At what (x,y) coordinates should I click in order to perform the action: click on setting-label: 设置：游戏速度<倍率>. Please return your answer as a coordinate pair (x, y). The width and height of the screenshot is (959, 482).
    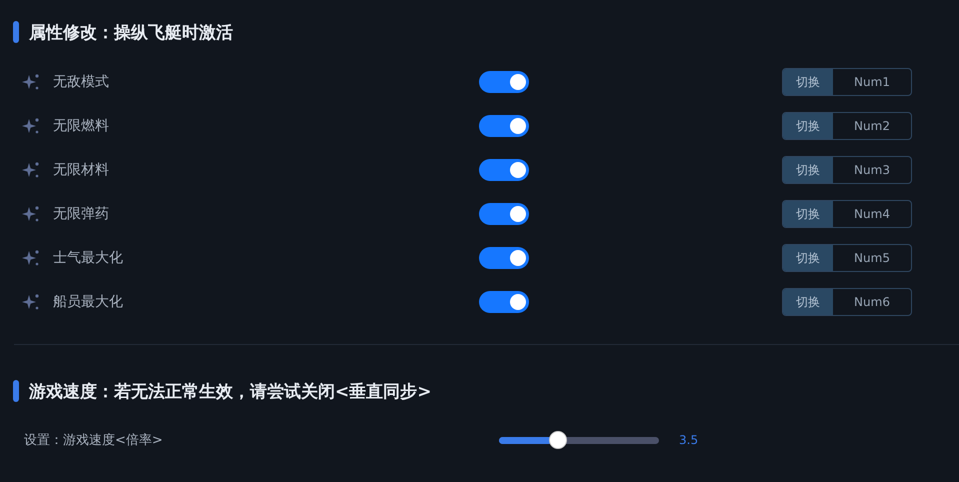
    Looking at the image, I should click on (94, 440).